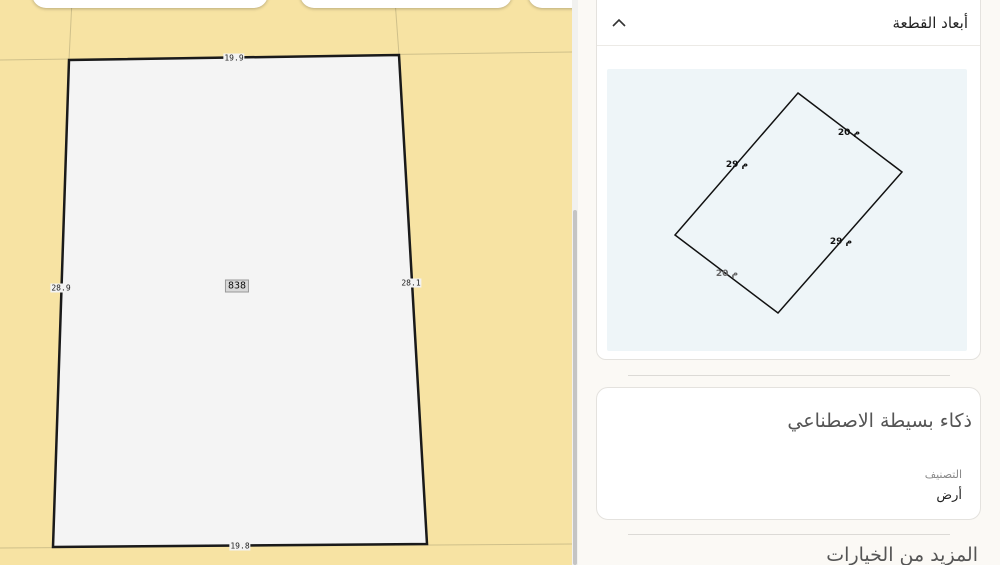  I want to click on scrollbar-thumb, so click(575, 387).